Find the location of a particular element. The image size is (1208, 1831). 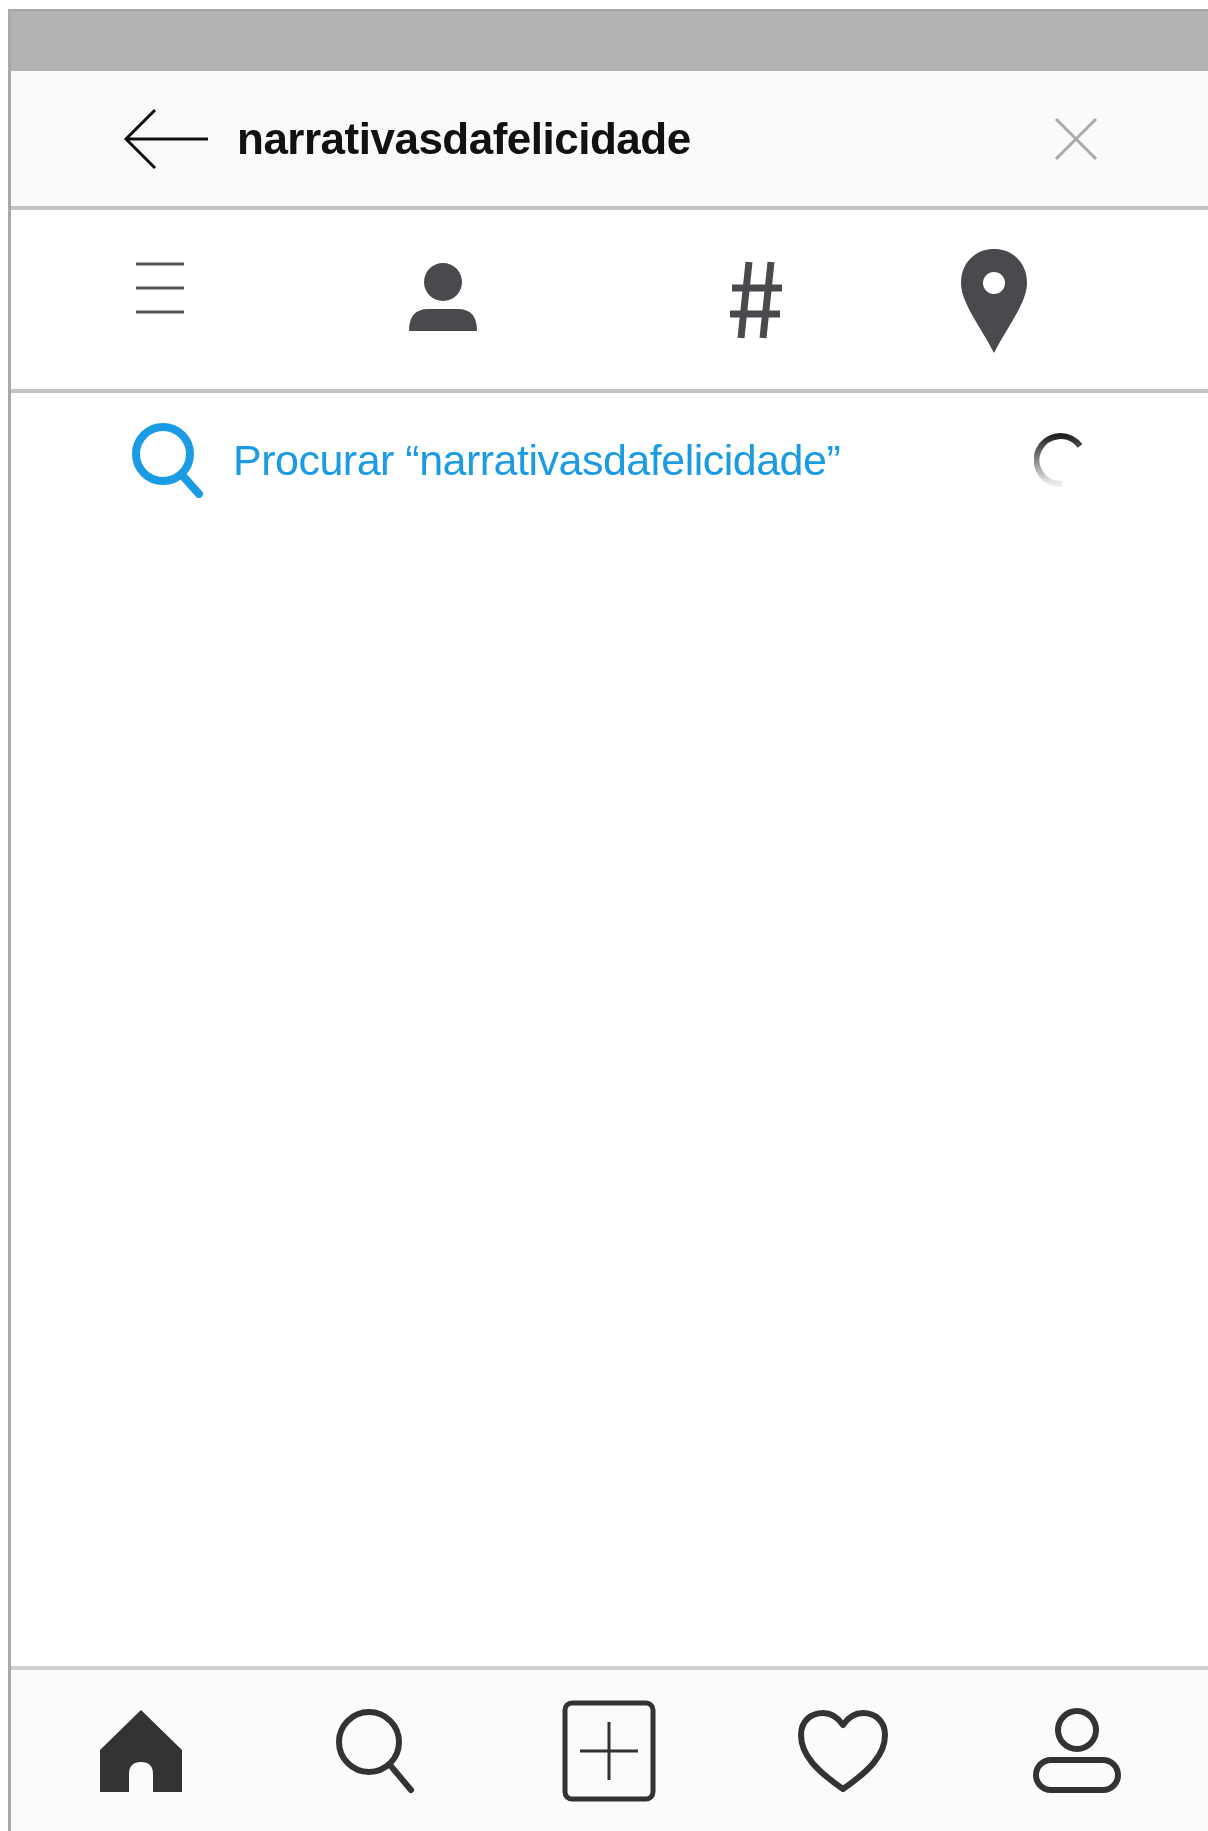

location-pin-icon is located at coordinates (994, 301).